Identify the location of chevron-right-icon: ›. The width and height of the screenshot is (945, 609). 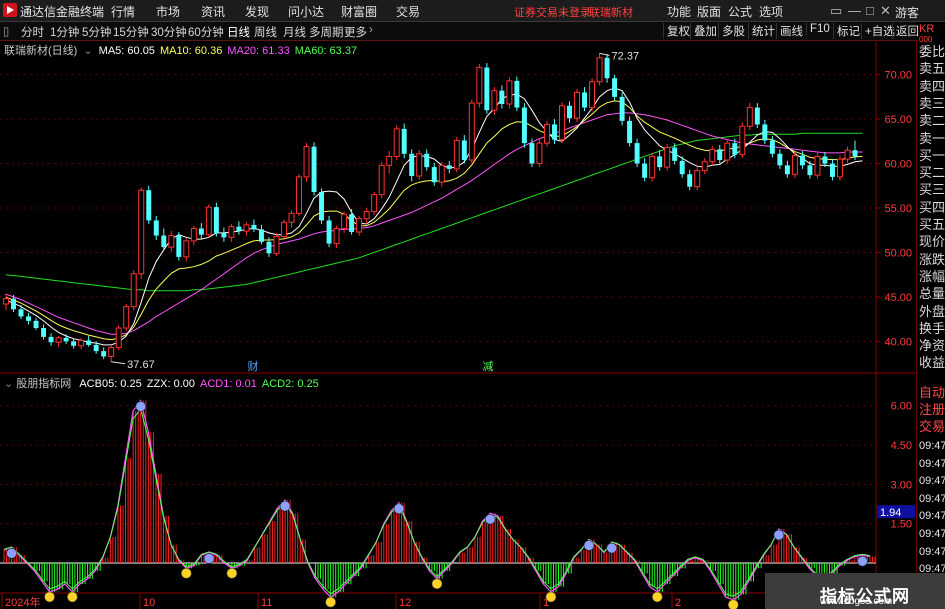
(371, 30).